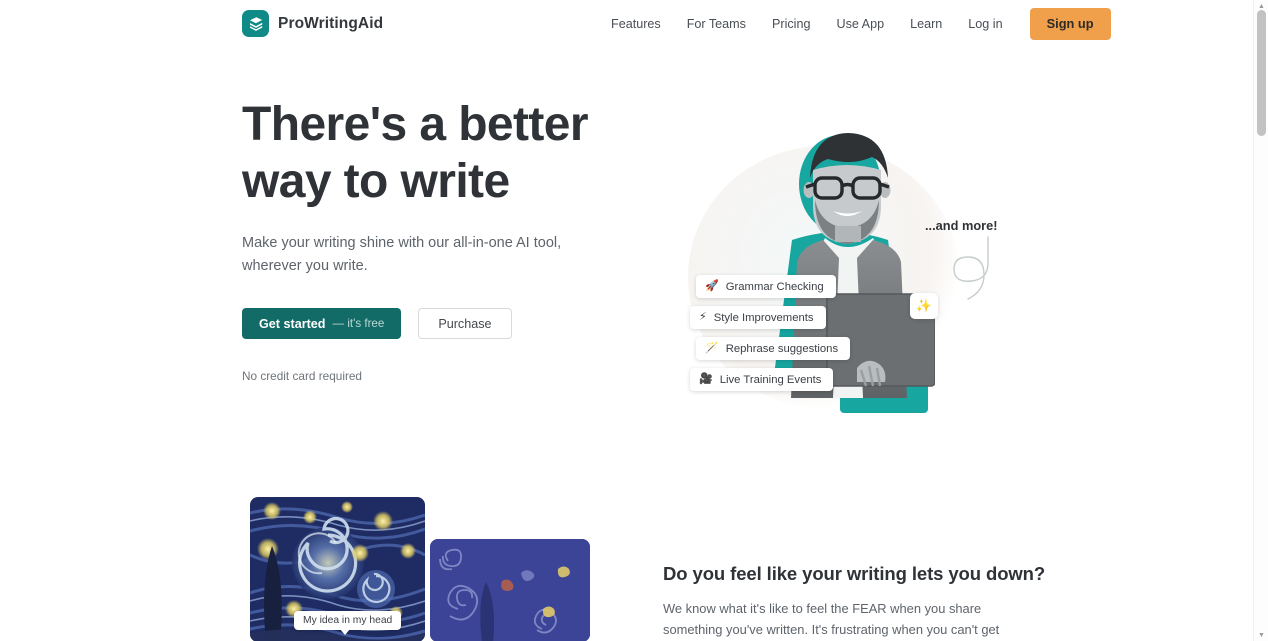 This screenshot has width=1268, height=641. What do you see at coordinates (415, 124) in the screenshot?
I see `hero-title-line-1: There's a better` at bounding box center [415, 124].